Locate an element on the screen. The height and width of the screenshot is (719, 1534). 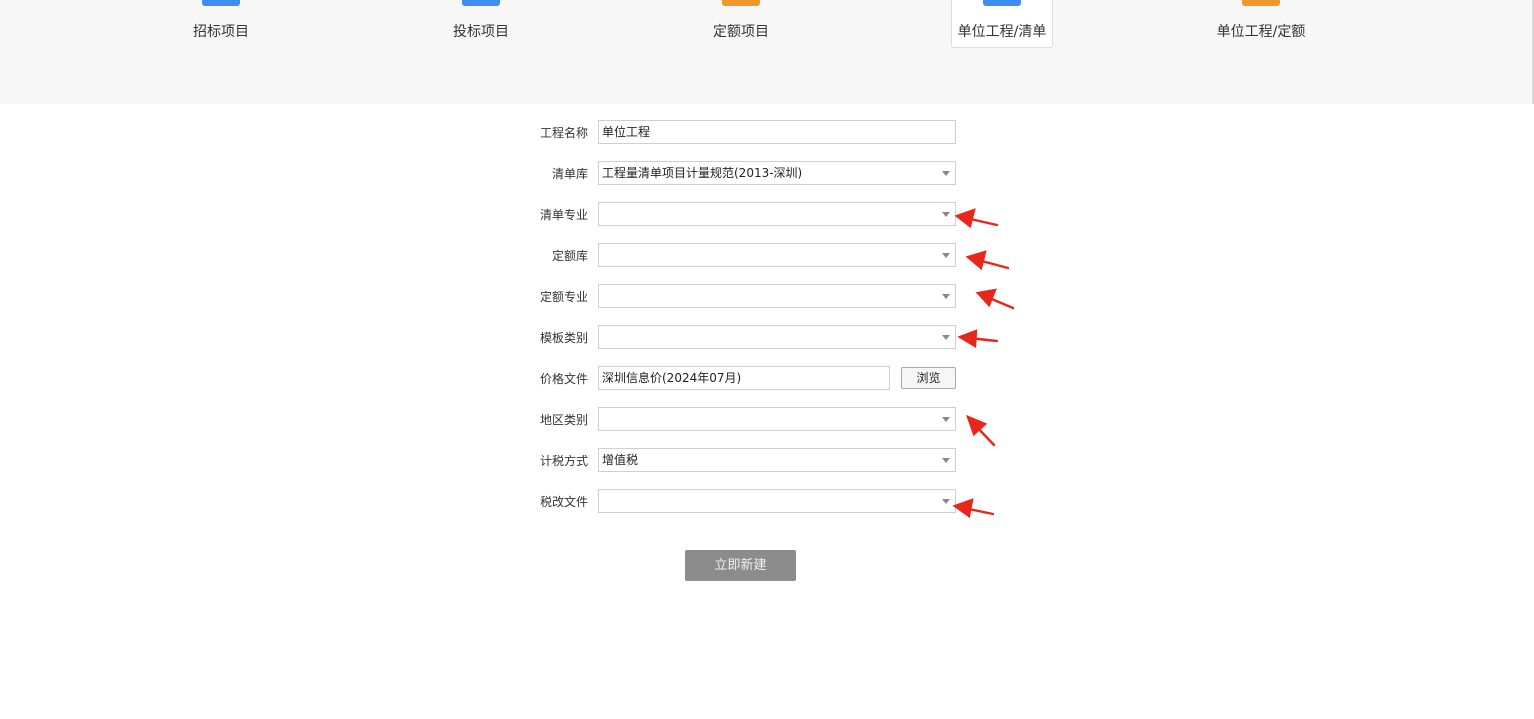
unit-bill-icon is located at coordinates (1002, 3).